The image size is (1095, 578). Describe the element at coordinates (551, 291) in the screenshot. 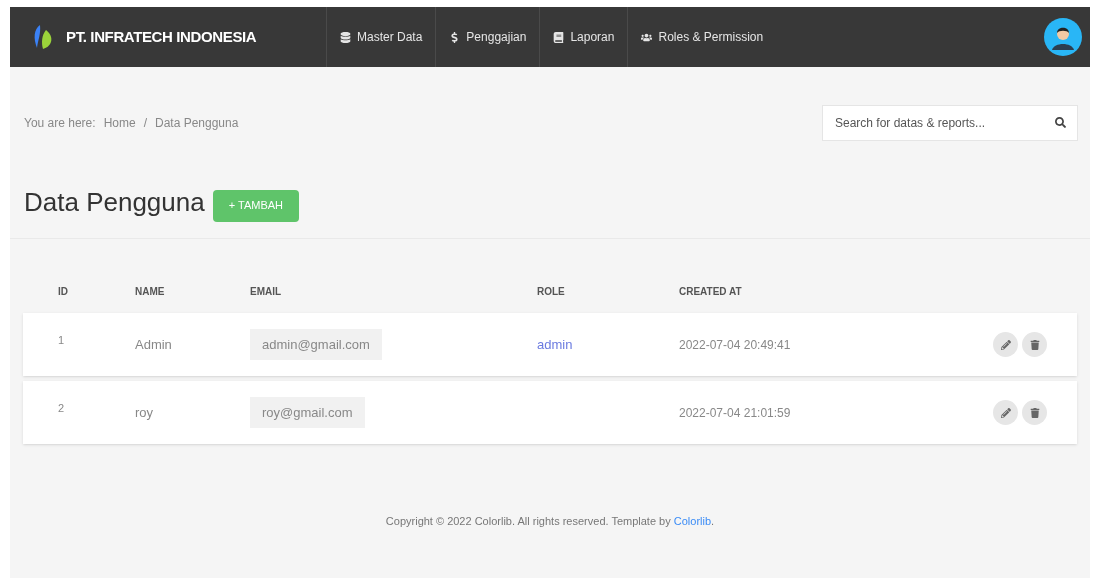

I see `column-header: ROLE` at that location.